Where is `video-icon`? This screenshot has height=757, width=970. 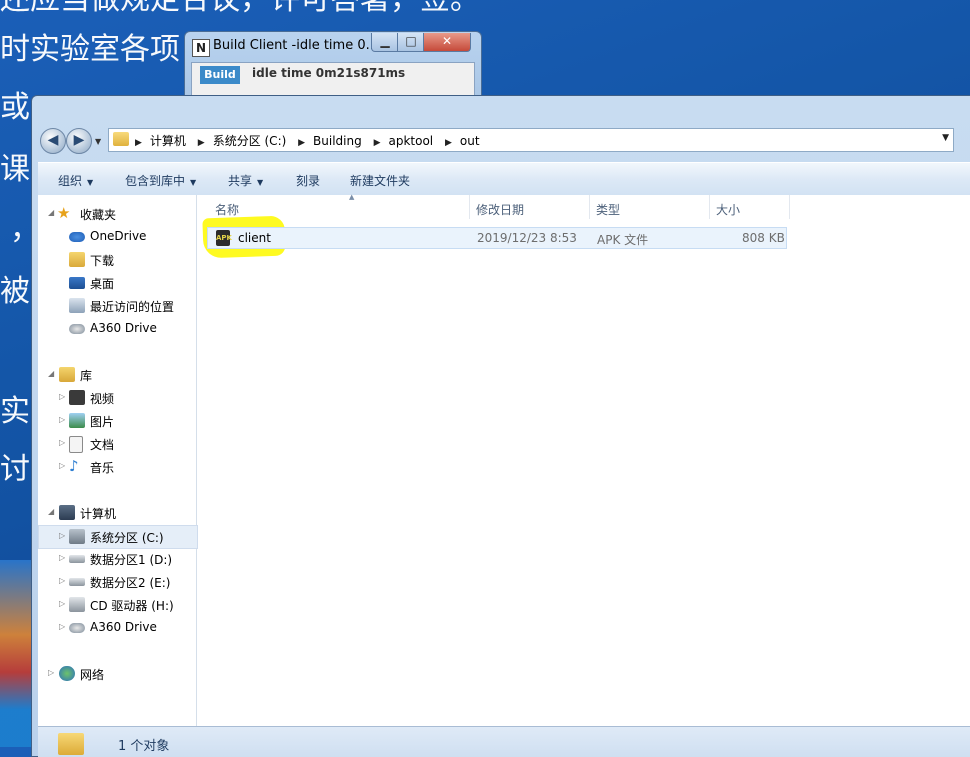
video-icon is located at coordinates (77, 397).